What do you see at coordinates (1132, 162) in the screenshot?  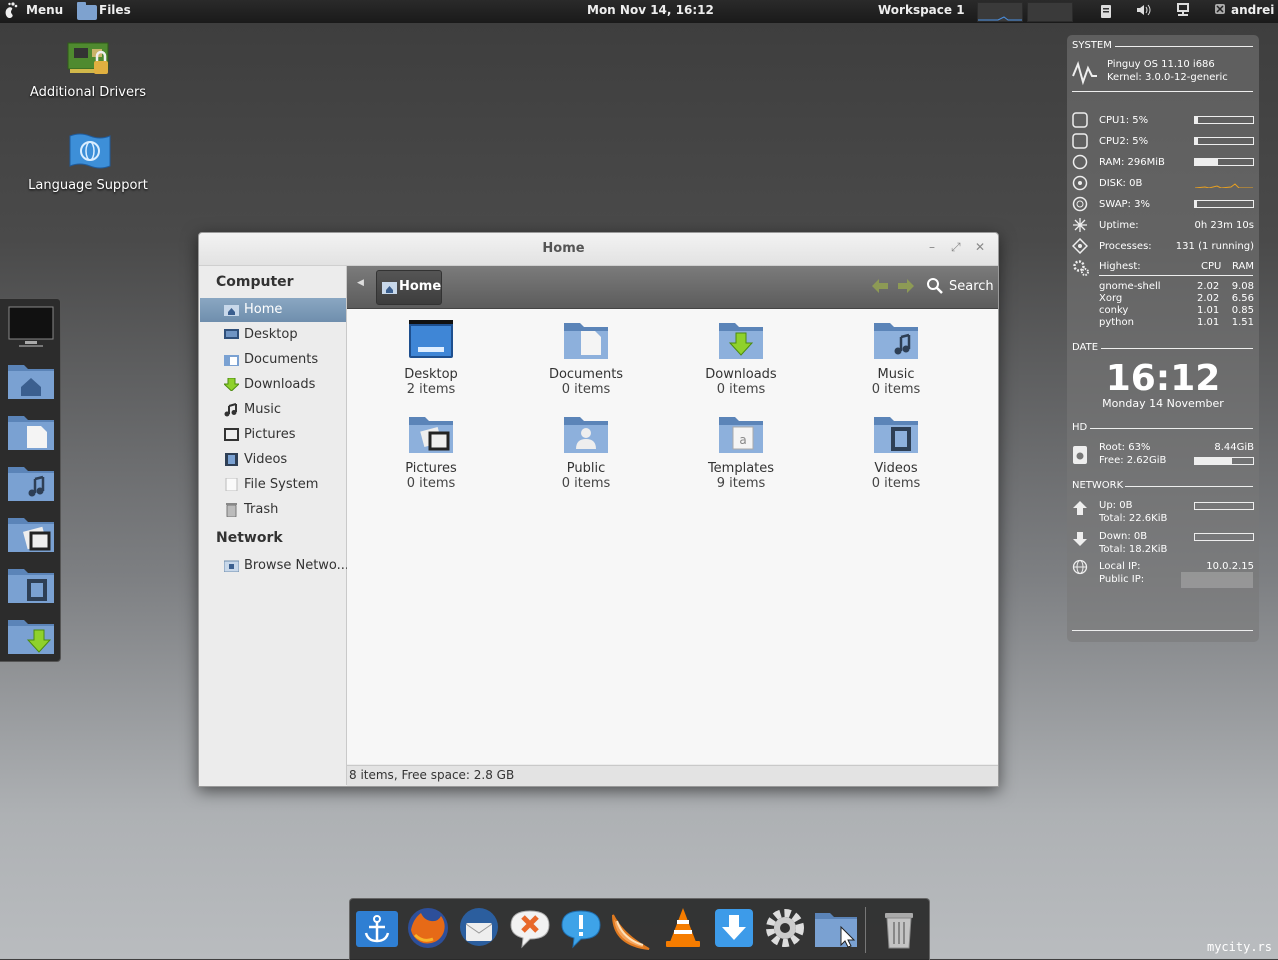 I see `conky-ram: RAM: 296MiB` at bounding box center [1132, 162].